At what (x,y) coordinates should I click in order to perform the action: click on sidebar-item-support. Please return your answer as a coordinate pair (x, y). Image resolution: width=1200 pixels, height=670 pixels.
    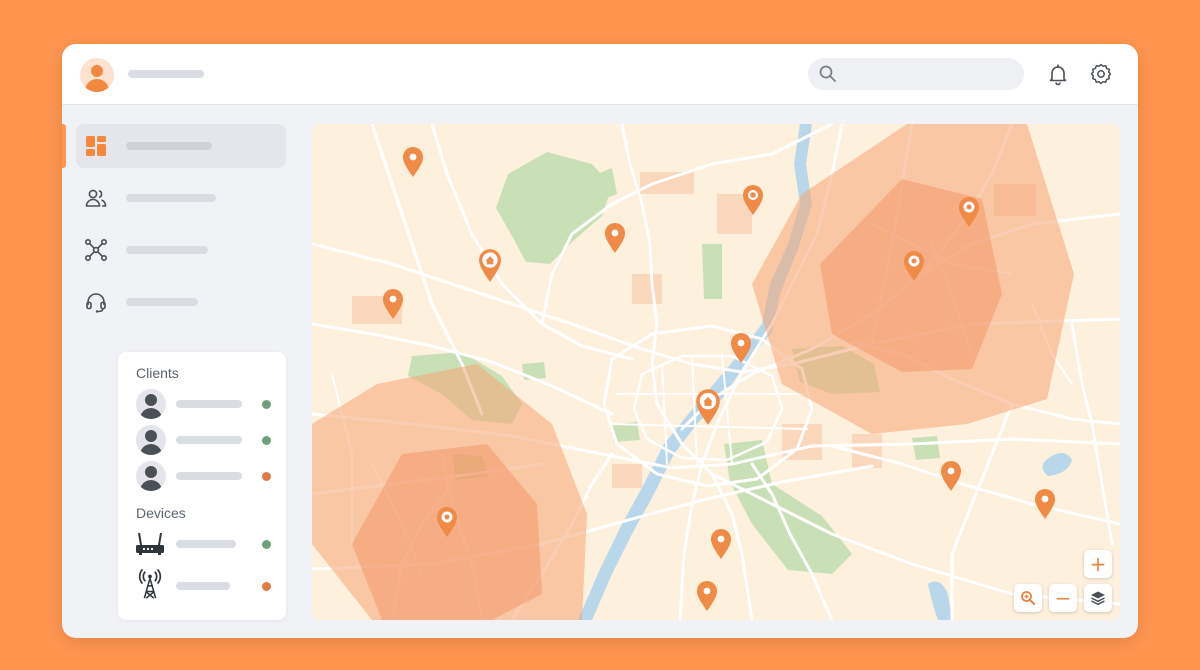
    Looking at the image, I should click on (181, 302).